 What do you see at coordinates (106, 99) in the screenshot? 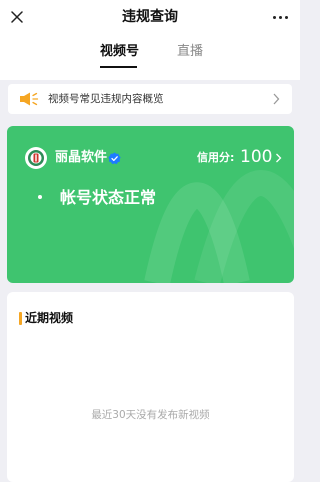
I see `notice-text: 视频号常见违规内容概览` at bounding box center [106, 99].